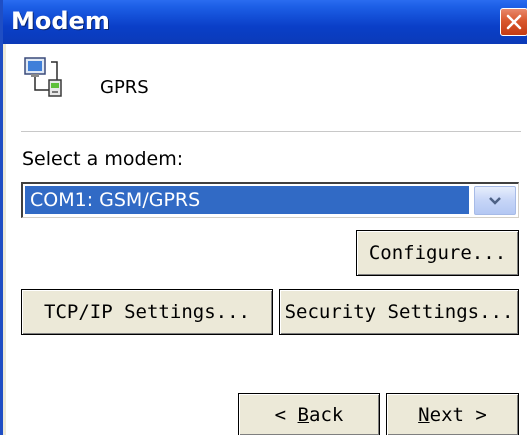  I want to click on dropdown-arrow-button, so click(495, 200).